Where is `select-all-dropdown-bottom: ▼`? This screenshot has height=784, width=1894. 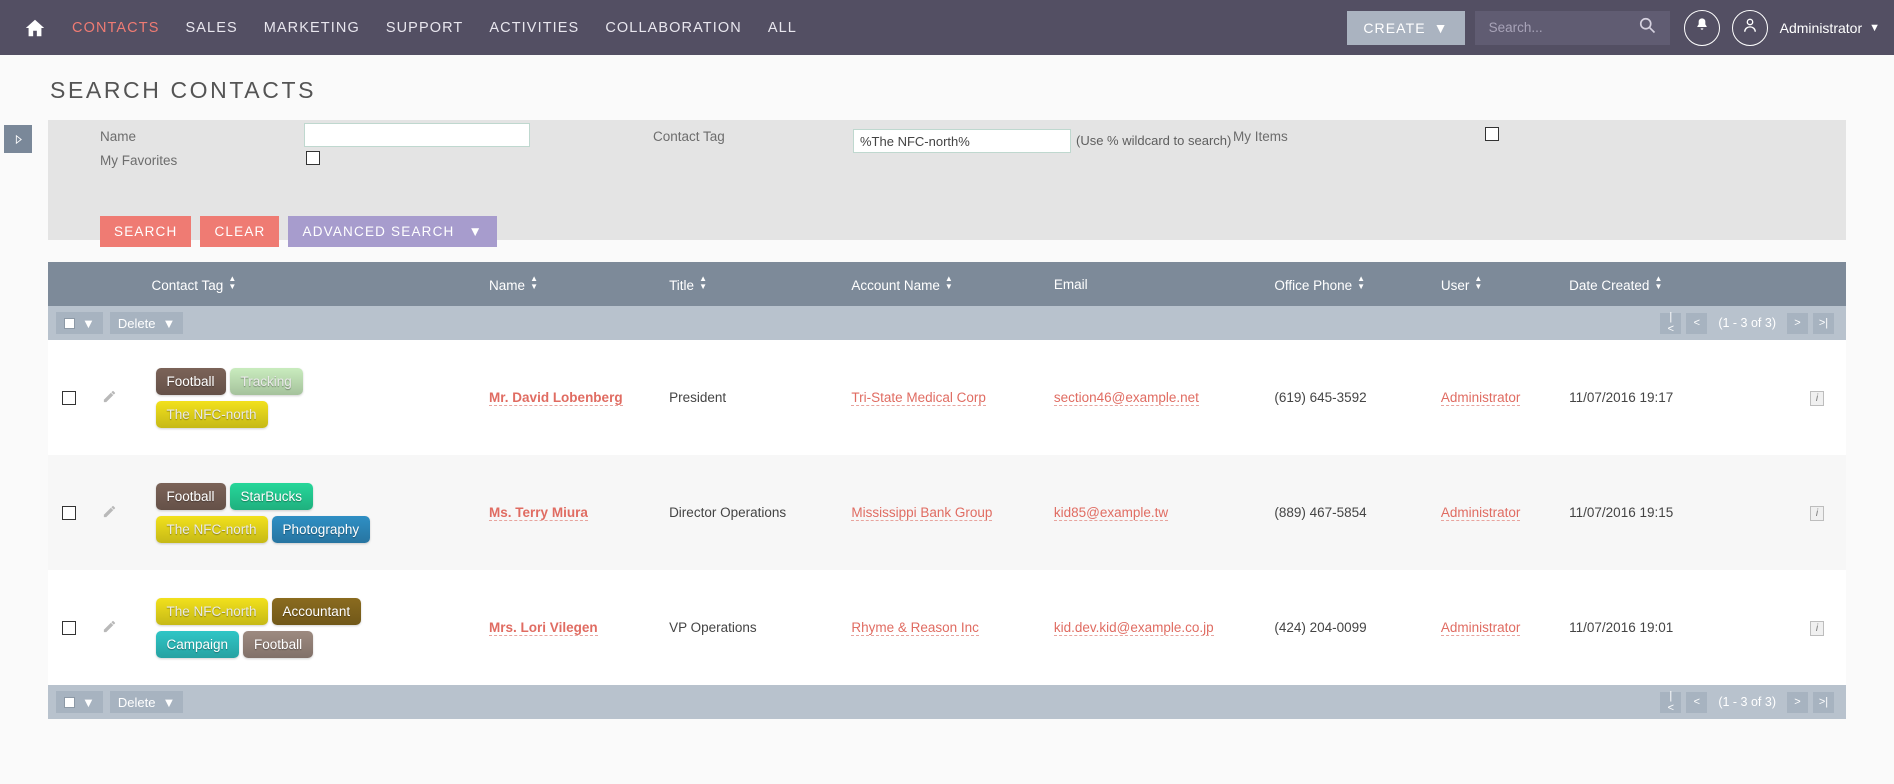 select-all-dropdown-bottom: ▼ is located at coordinates (79, 702).